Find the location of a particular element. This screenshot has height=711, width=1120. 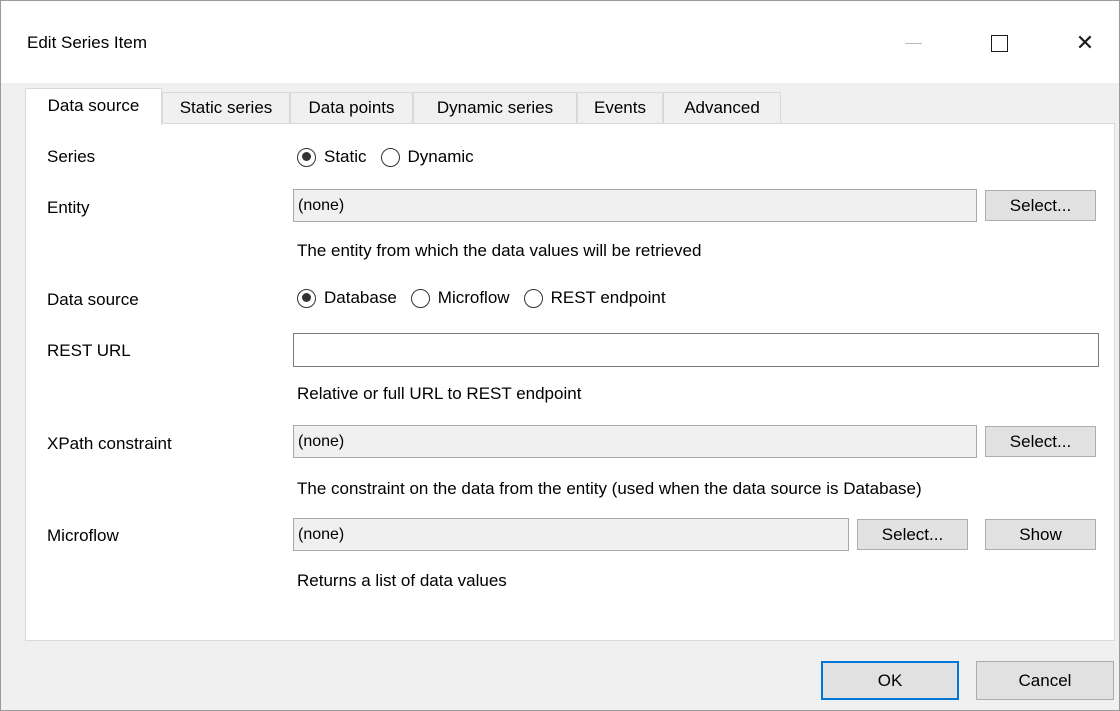

maximize-button is located at coordinates (999, 43).